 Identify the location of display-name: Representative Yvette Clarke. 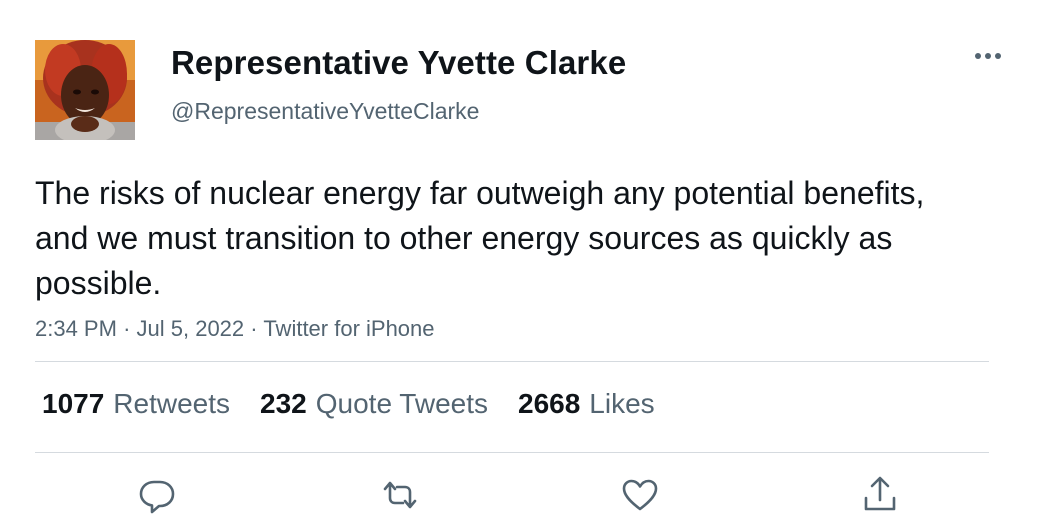
(398, 63).